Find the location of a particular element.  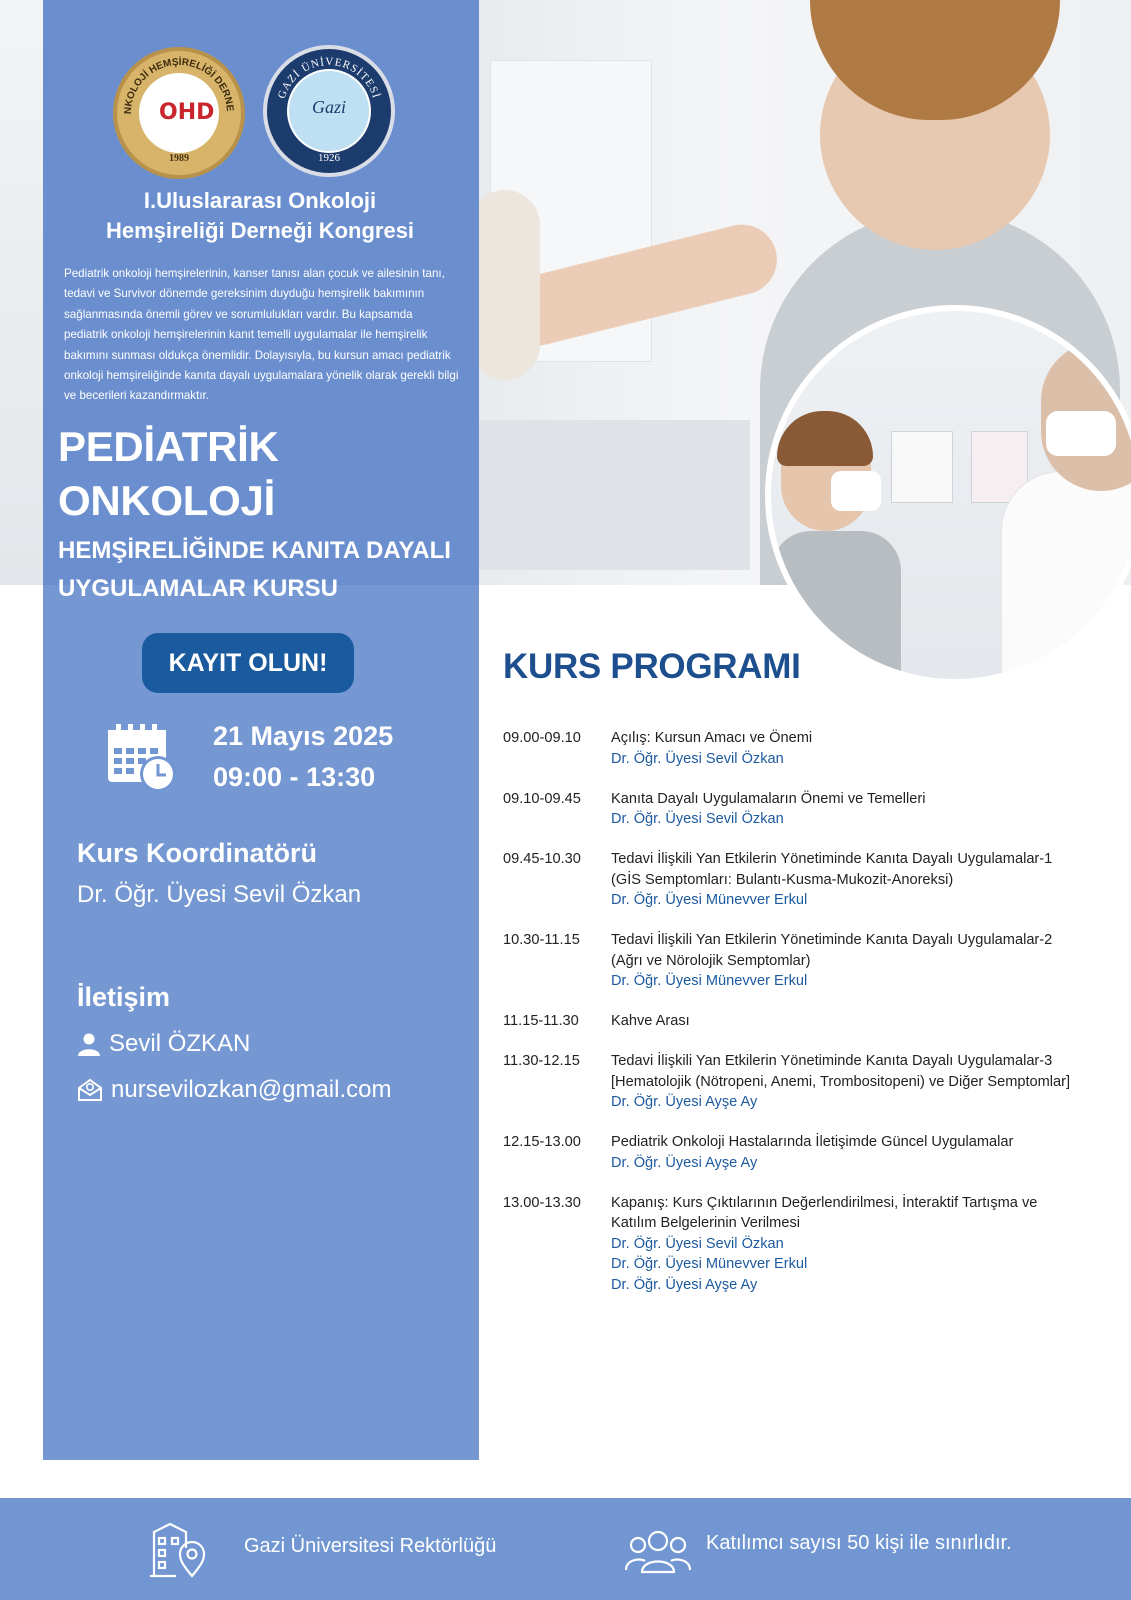

program-title: KURS PROGRAMI is located at coordinates (652, 666).